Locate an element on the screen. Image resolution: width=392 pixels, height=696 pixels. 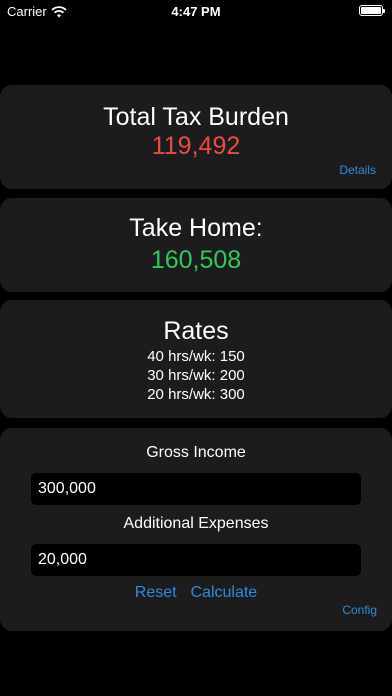
status-time: 4:47 PM is located at coordinates (196, 11).